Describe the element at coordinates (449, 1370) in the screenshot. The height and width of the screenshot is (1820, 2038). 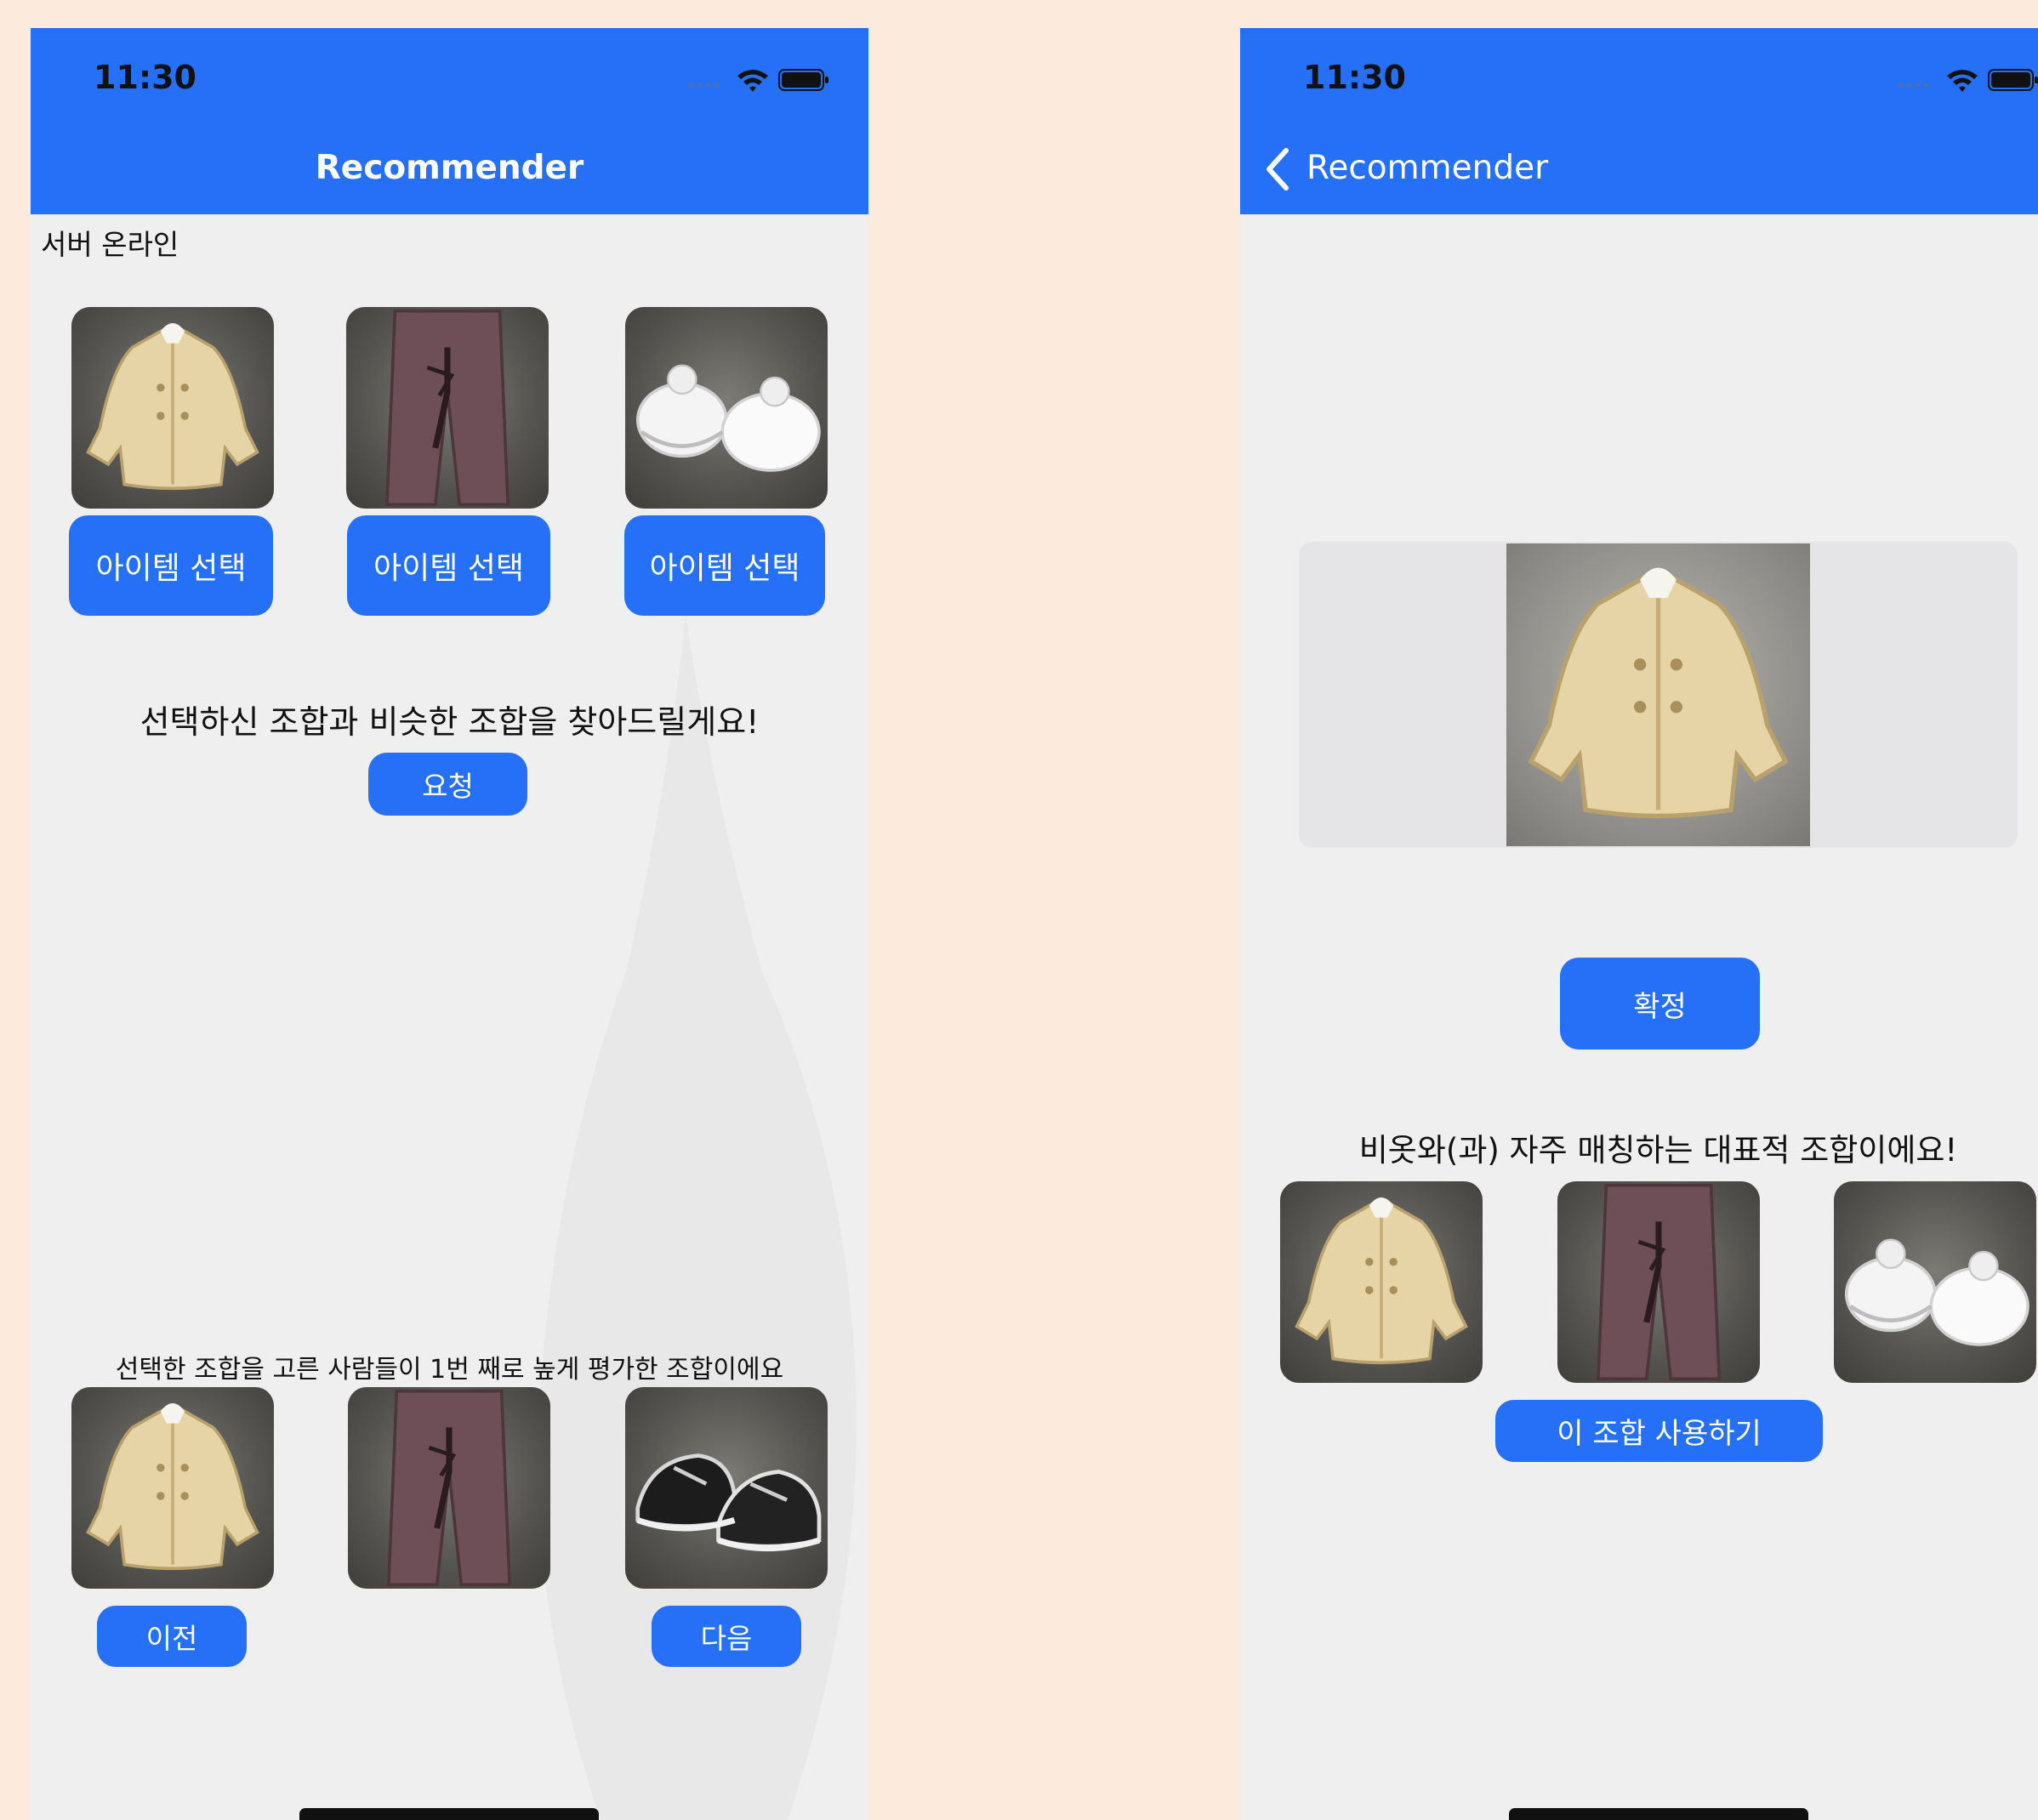
I see `result-caption: 선택한 조합을 고른 사람들이 1번 째로 높게 평가한 조합이에요` at that location.